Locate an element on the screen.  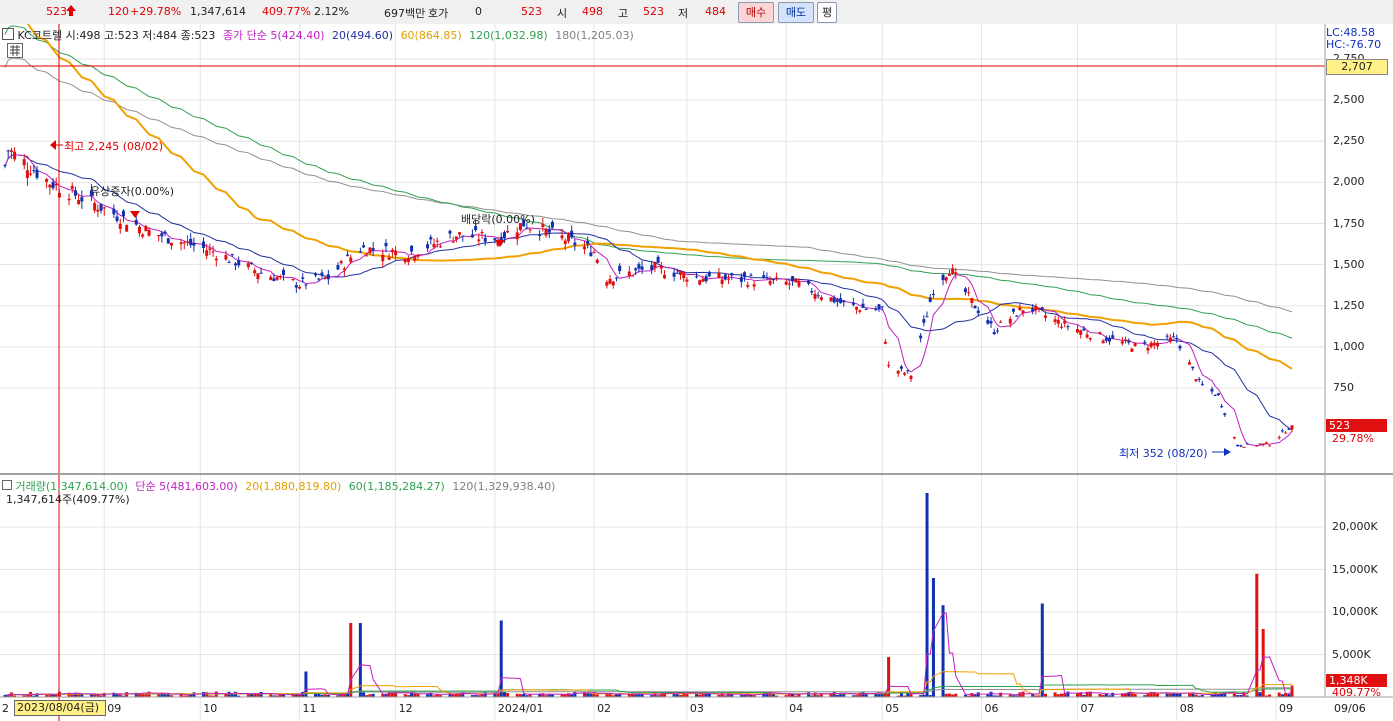
eval-button: 평 is located at coordinates (827, 12).